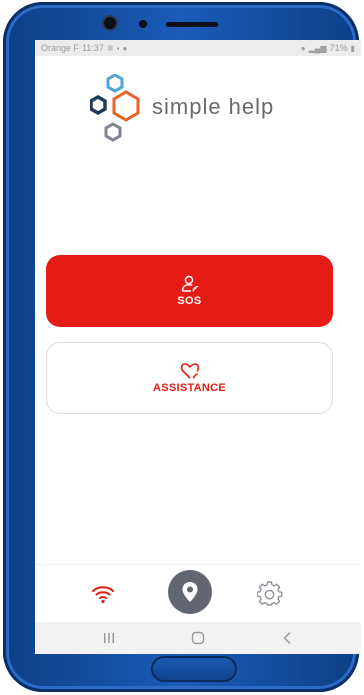  I want to click on status-time: 11:37, so click(93, 48).